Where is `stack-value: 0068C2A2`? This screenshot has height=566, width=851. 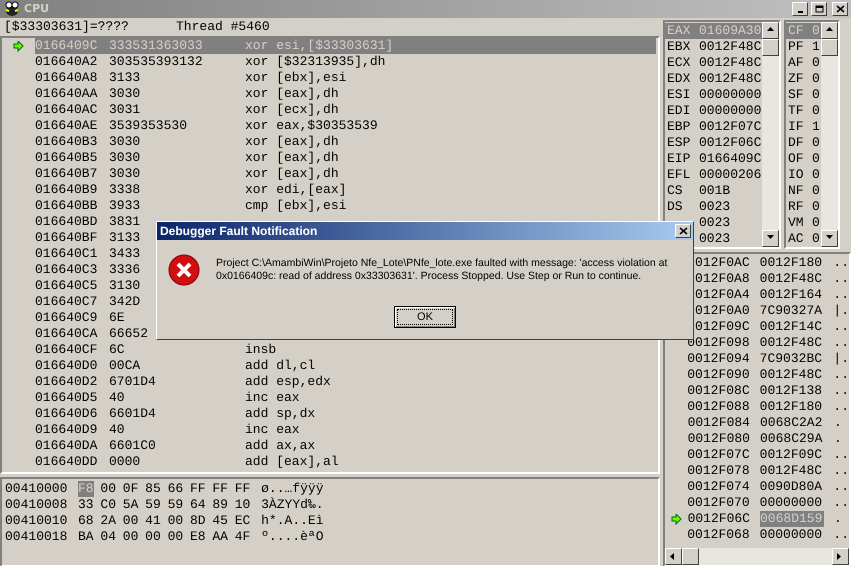
stack-value: 0068C2A2 is located at coordinates (792, 423).